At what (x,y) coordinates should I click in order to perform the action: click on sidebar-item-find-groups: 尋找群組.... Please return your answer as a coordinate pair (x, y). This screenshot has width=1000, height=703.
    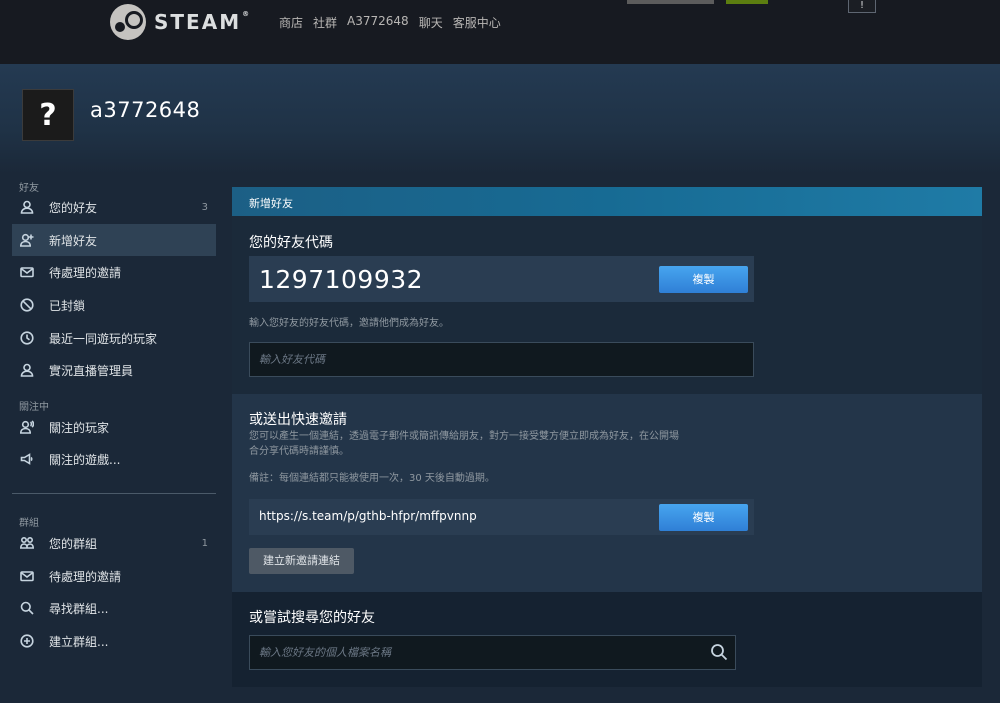
    Looking at the image, I should click on (114, 608).